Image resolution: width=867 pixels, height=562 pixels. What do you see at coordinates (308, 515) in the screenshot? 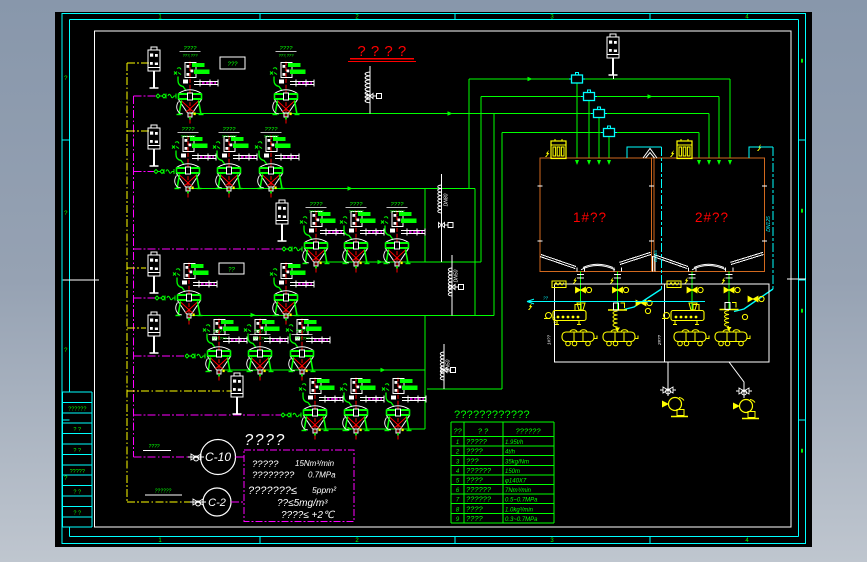
I see `svg-text: ????≤ +2℃` at bounding box center [308, 515].